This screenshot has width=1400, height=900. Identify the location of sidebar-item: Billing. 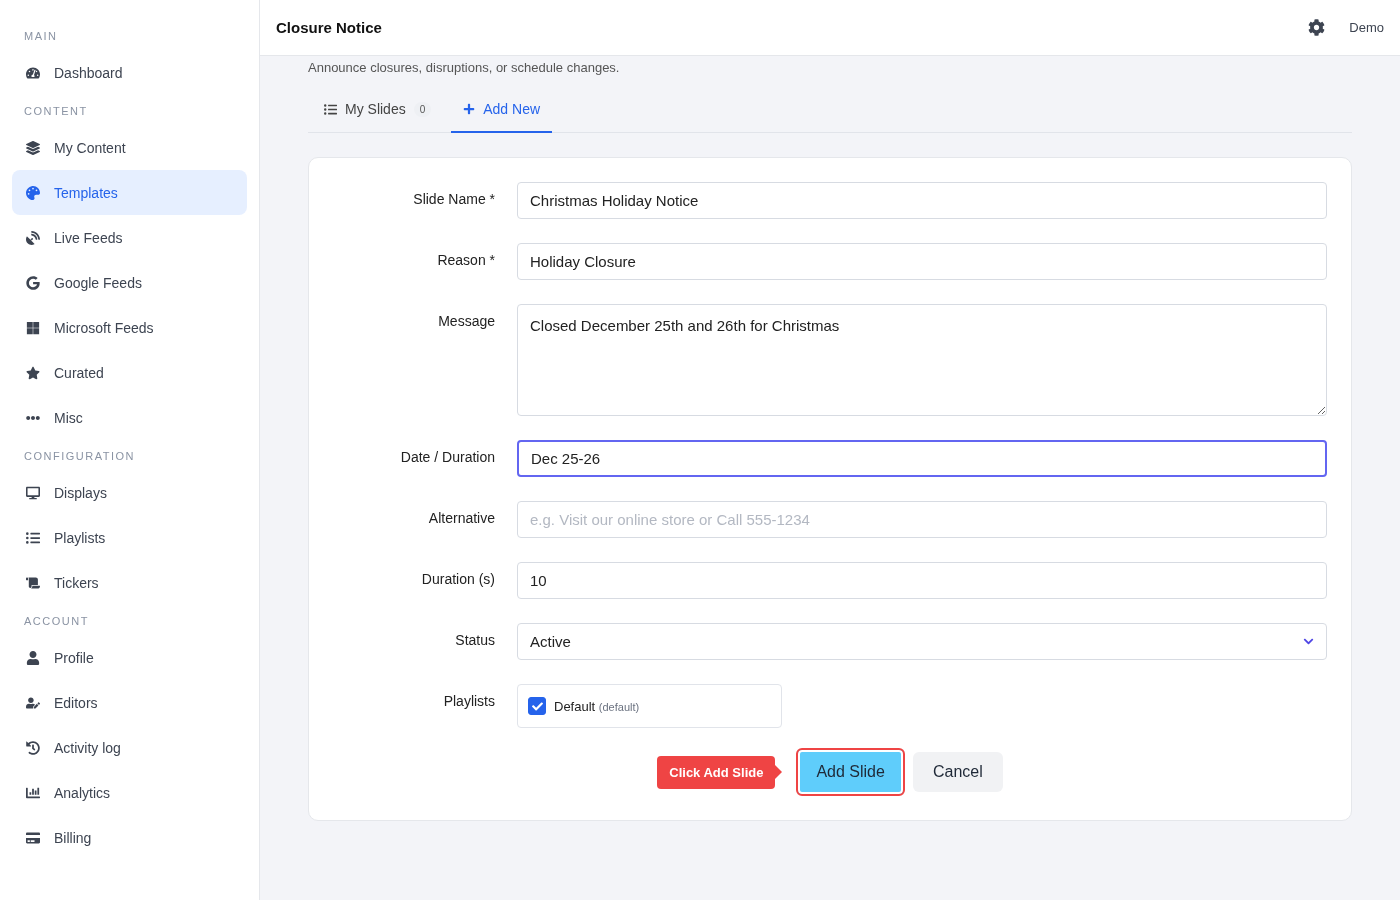
(129, 837).